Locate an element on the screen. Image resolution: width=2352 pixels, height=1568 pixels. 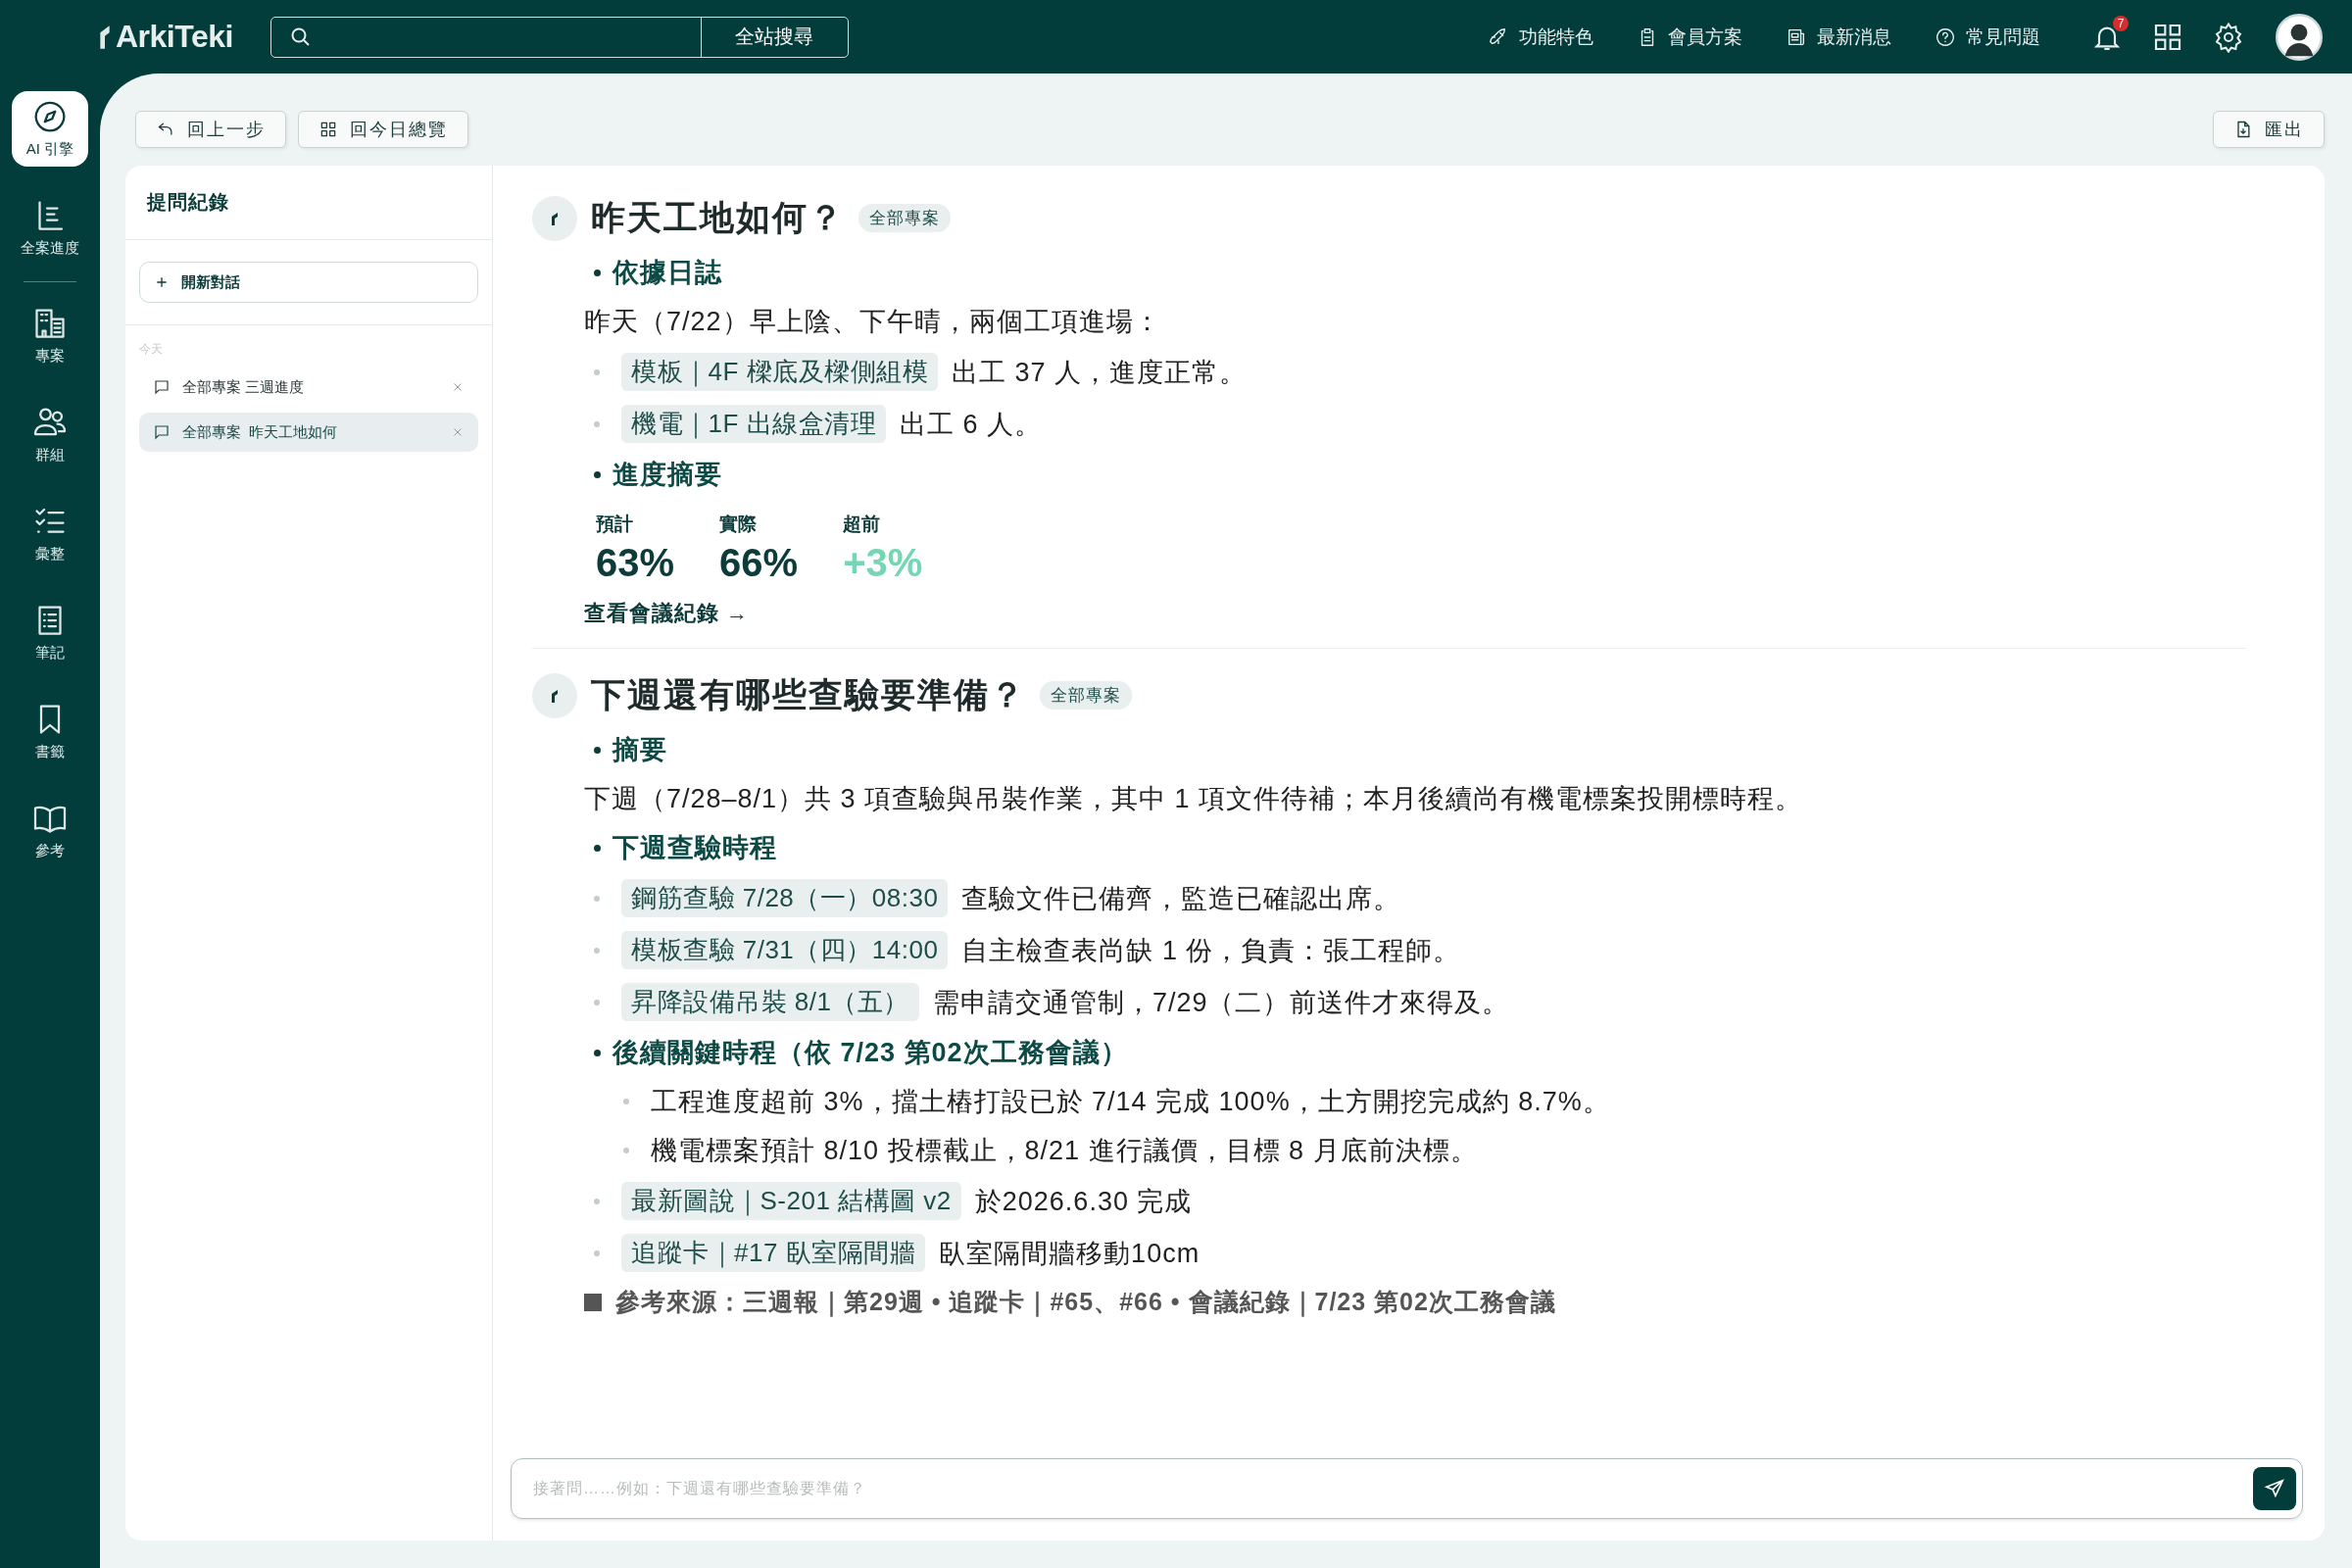
rail-item: 參考 is located at coordinates (50, 830).